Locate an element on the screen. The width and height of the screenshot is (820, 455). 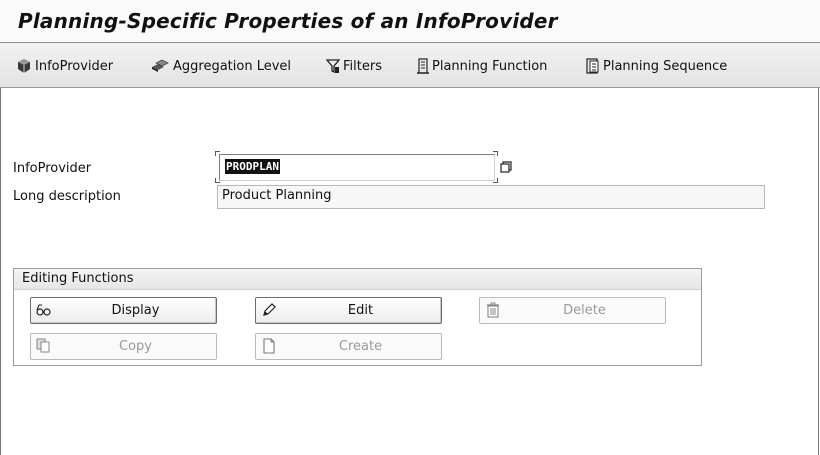
create-button: Create is located at coordinates (348, 346).